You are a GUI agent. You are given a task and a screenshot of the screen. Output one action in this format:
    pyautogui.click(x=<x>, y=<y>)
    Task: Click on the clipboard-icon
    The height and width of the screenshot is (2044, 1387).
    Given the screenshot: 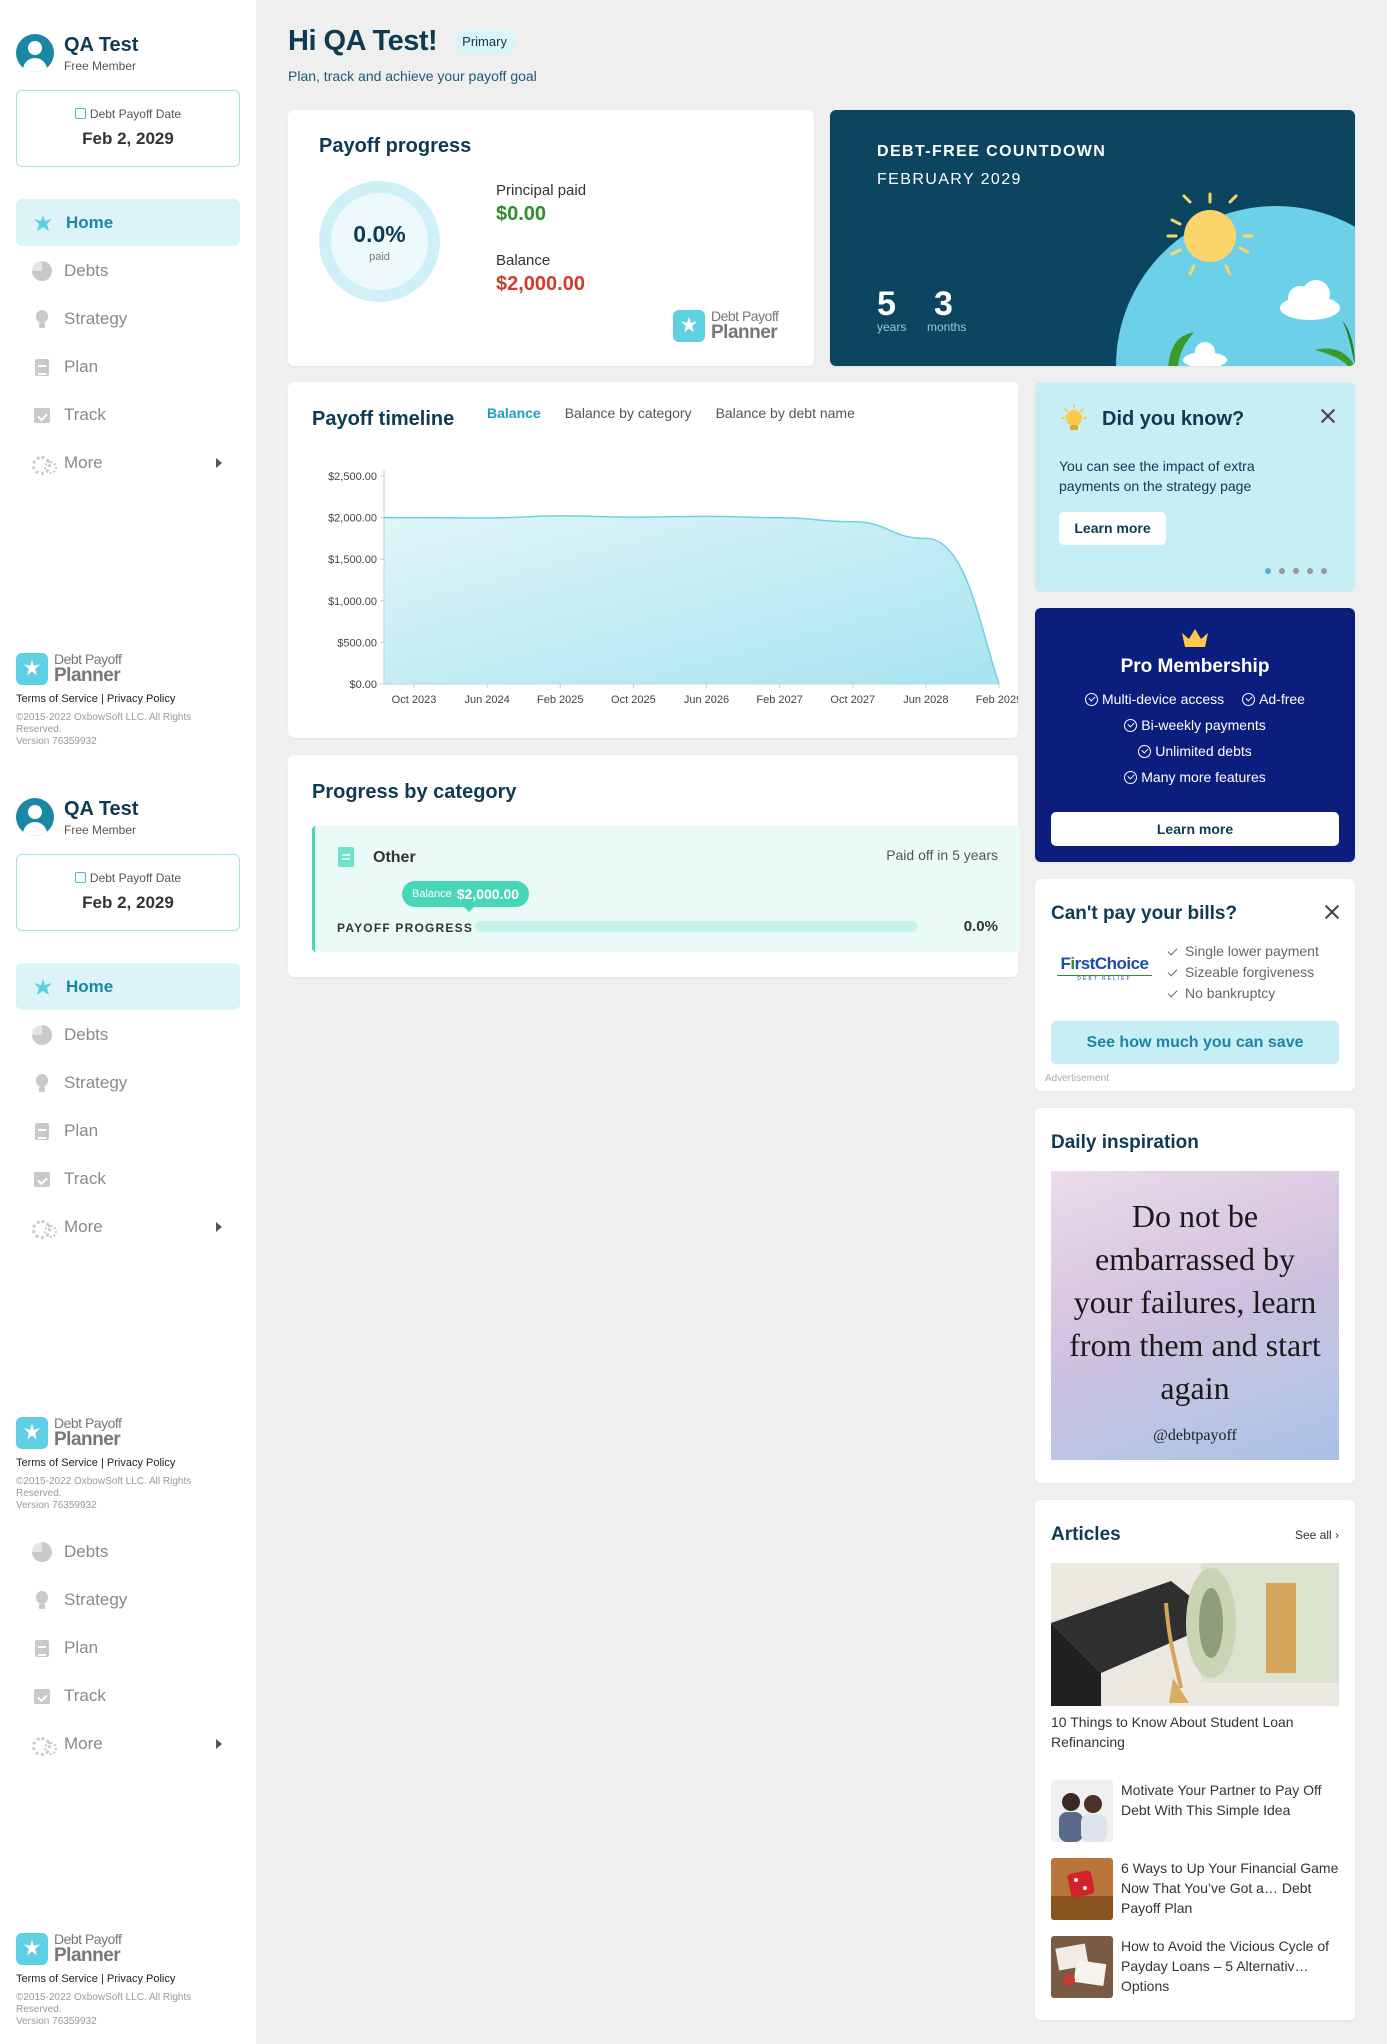 What is the action you would take?
    pyautogui.click(x=42, y=1648)
    